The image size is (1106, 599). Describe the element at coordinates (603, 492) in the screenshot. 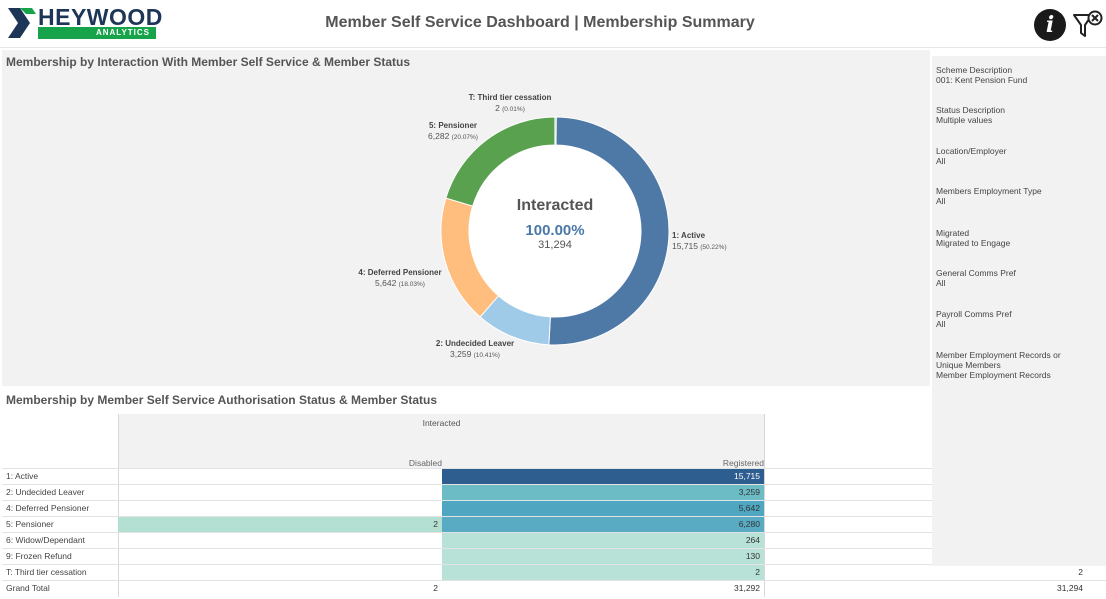

I see `registered-cell: 3,259` at that location.